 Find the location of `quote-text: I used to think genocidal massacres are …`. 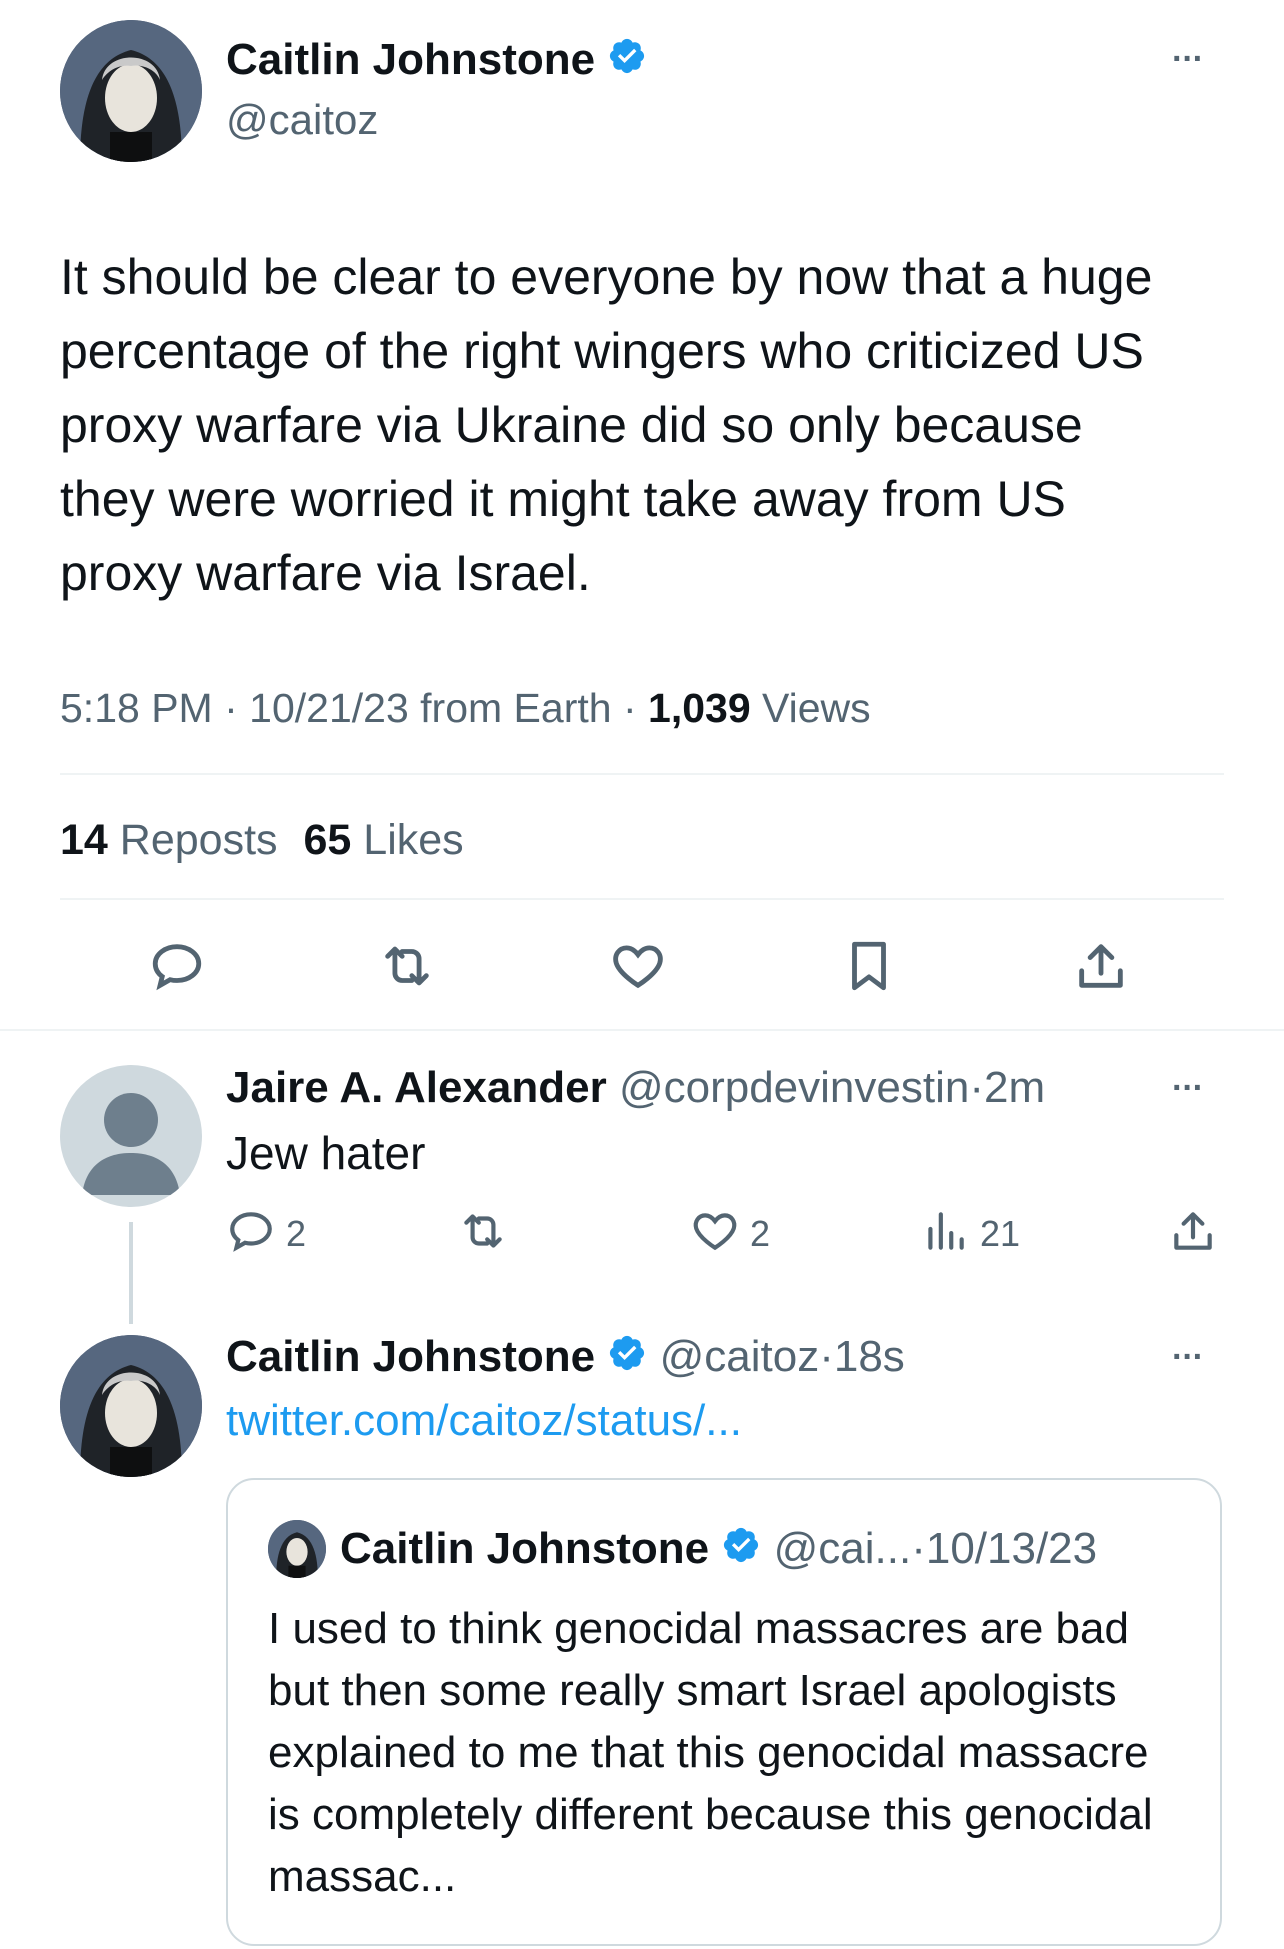

quote-text: I used to think genocidal massacres are … is located at coordinates (710, 1752).